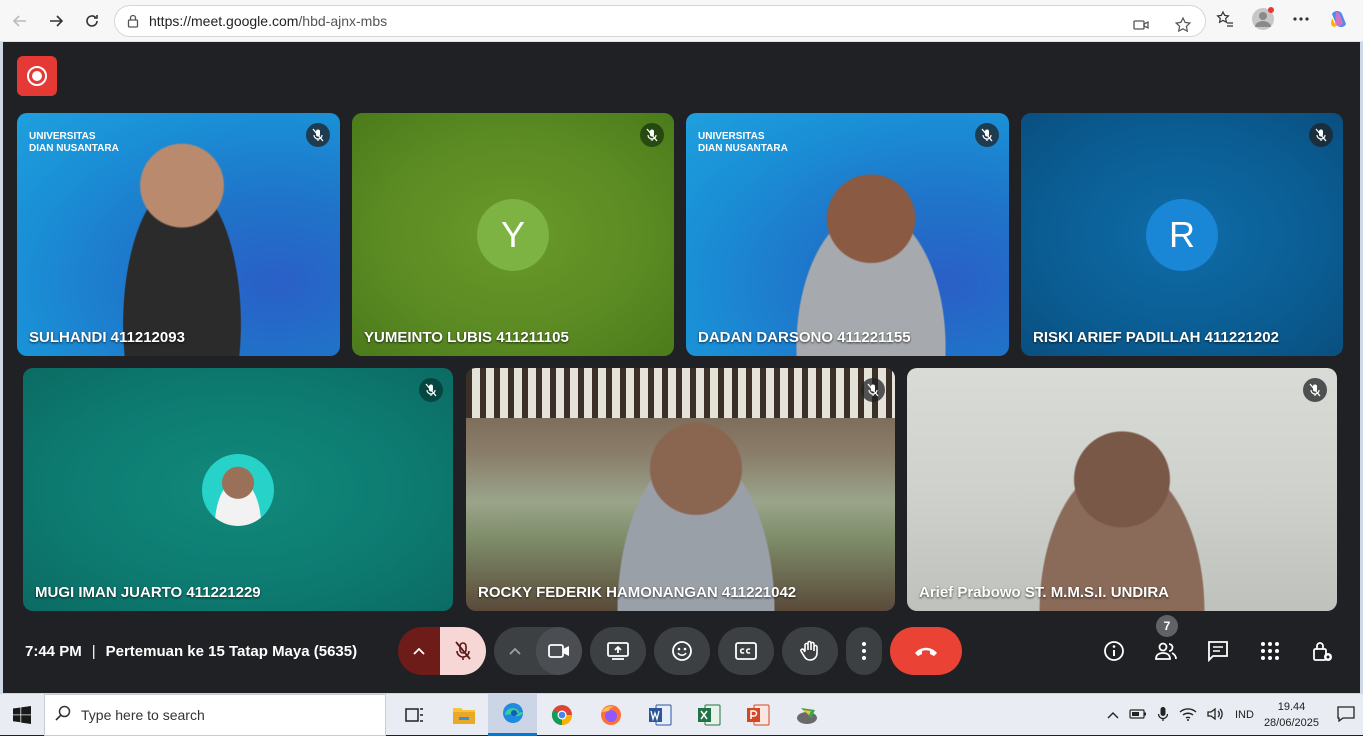  Describe the element at coordinates (1263, 19) in the screenshot. I see `profile-avatar-icon` at that location.